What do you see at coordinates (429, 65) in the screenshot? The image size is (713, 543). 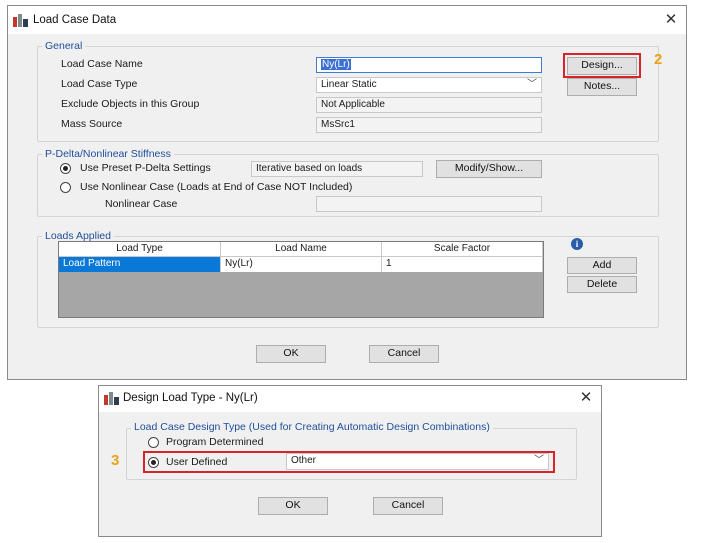 I see `load-case-name-input: Ny(Lr)` at bounding box center [429, 65].